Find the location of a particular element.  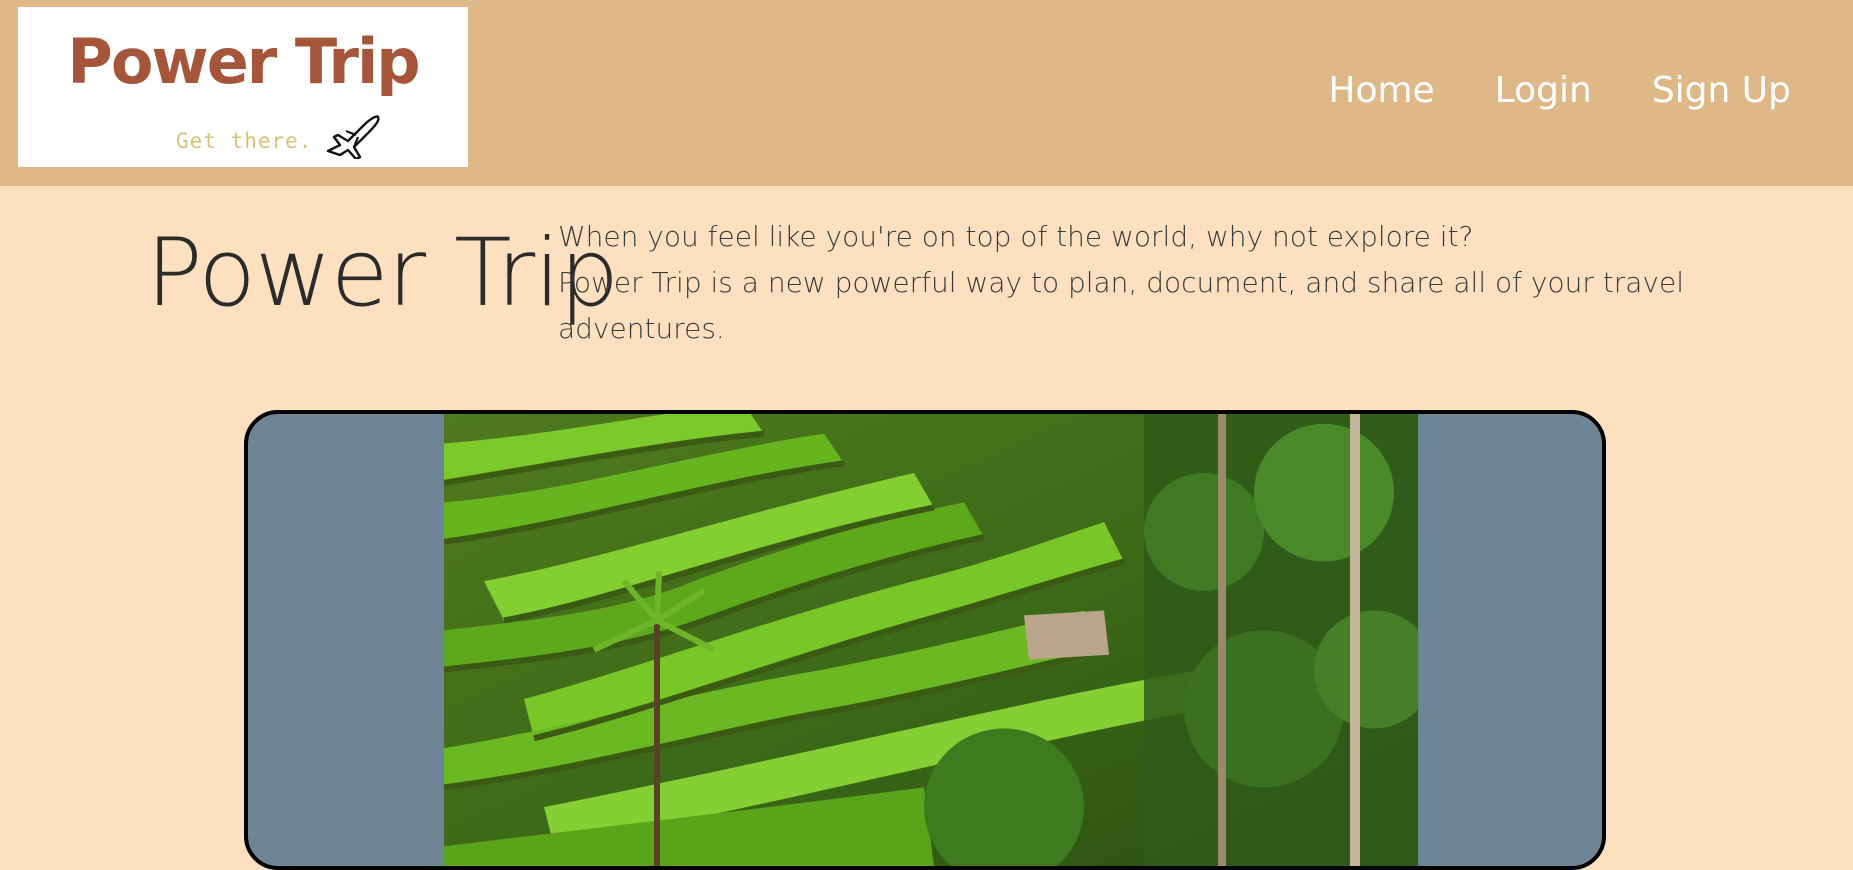

hero-title: Power Trip is located at coordinates (382, 273).